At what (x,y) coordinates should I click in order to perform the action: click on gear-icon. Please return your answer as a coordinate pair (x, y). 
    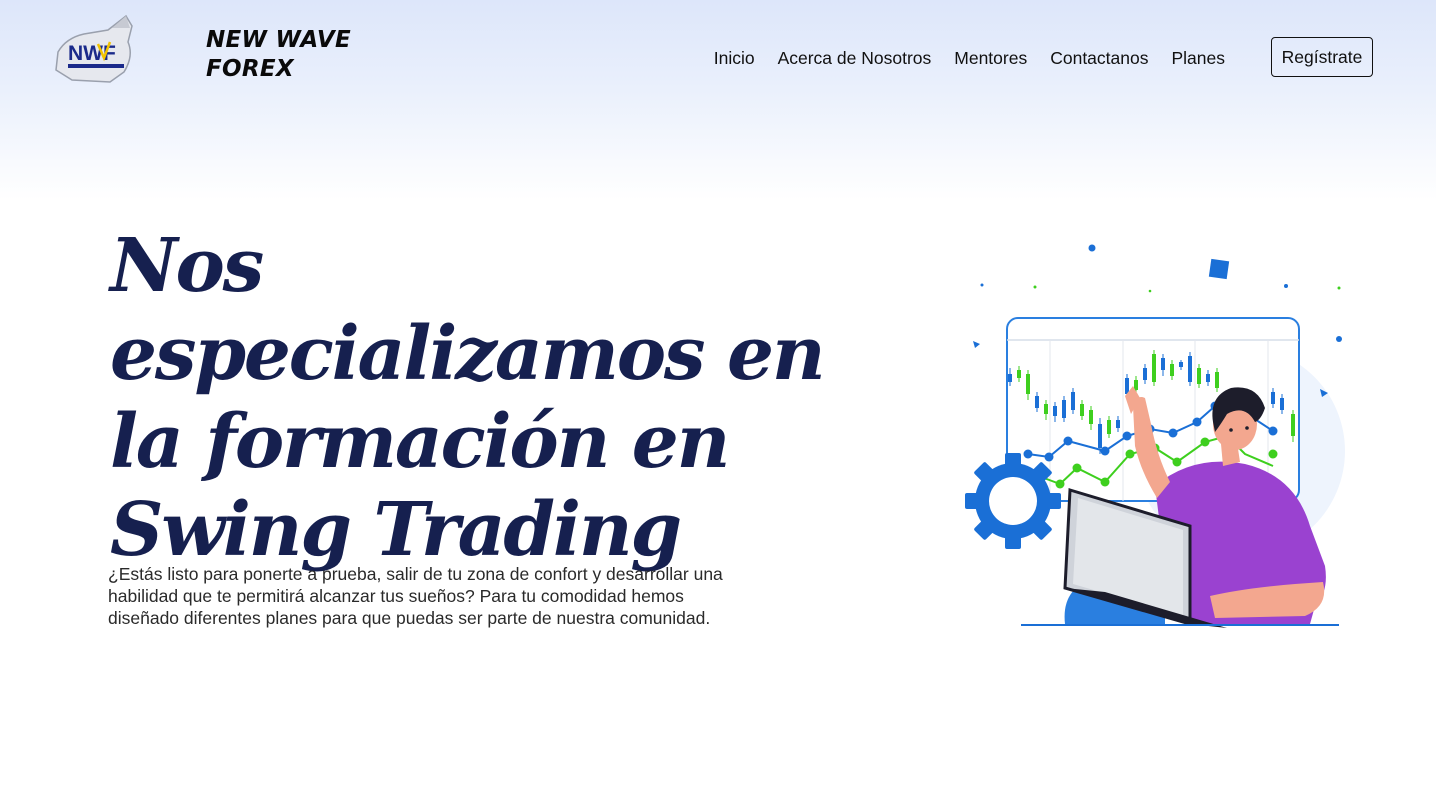
    Looking at the image, I should click on (1013, 501).